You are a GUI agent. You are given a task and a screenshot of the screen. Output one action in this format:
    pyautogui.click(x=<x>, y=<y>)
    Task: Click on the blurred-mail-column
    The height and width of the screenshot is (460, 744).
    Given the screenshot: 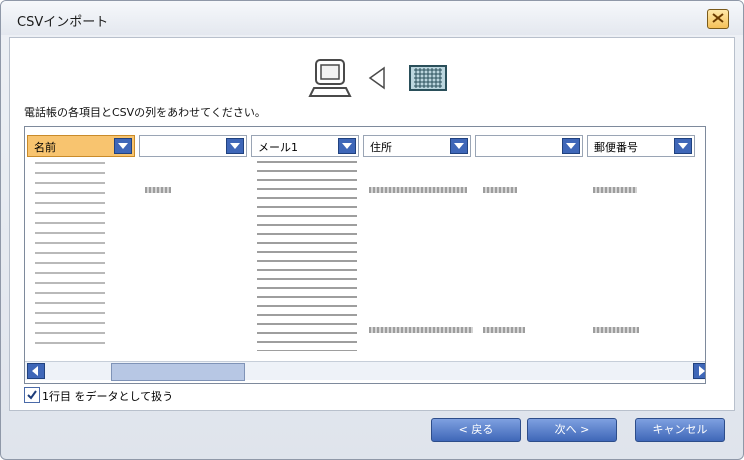 What is the action you would take?
    pyautogui.click(x=307, y=255)
    